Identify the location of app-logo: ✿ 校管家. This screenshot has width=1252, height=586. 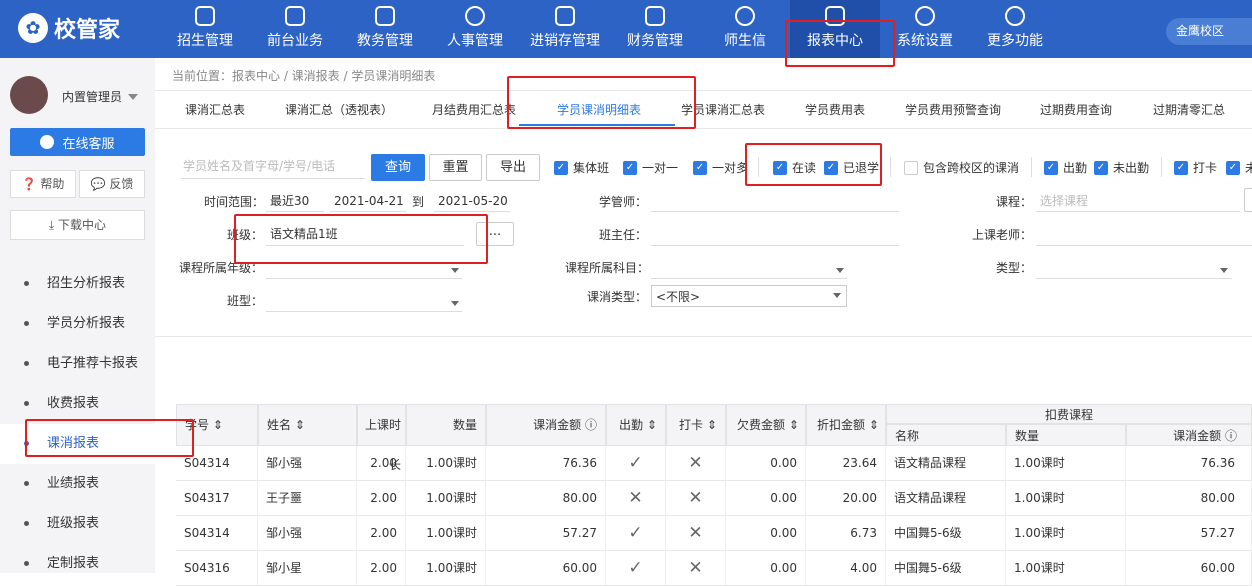
(69, 28).